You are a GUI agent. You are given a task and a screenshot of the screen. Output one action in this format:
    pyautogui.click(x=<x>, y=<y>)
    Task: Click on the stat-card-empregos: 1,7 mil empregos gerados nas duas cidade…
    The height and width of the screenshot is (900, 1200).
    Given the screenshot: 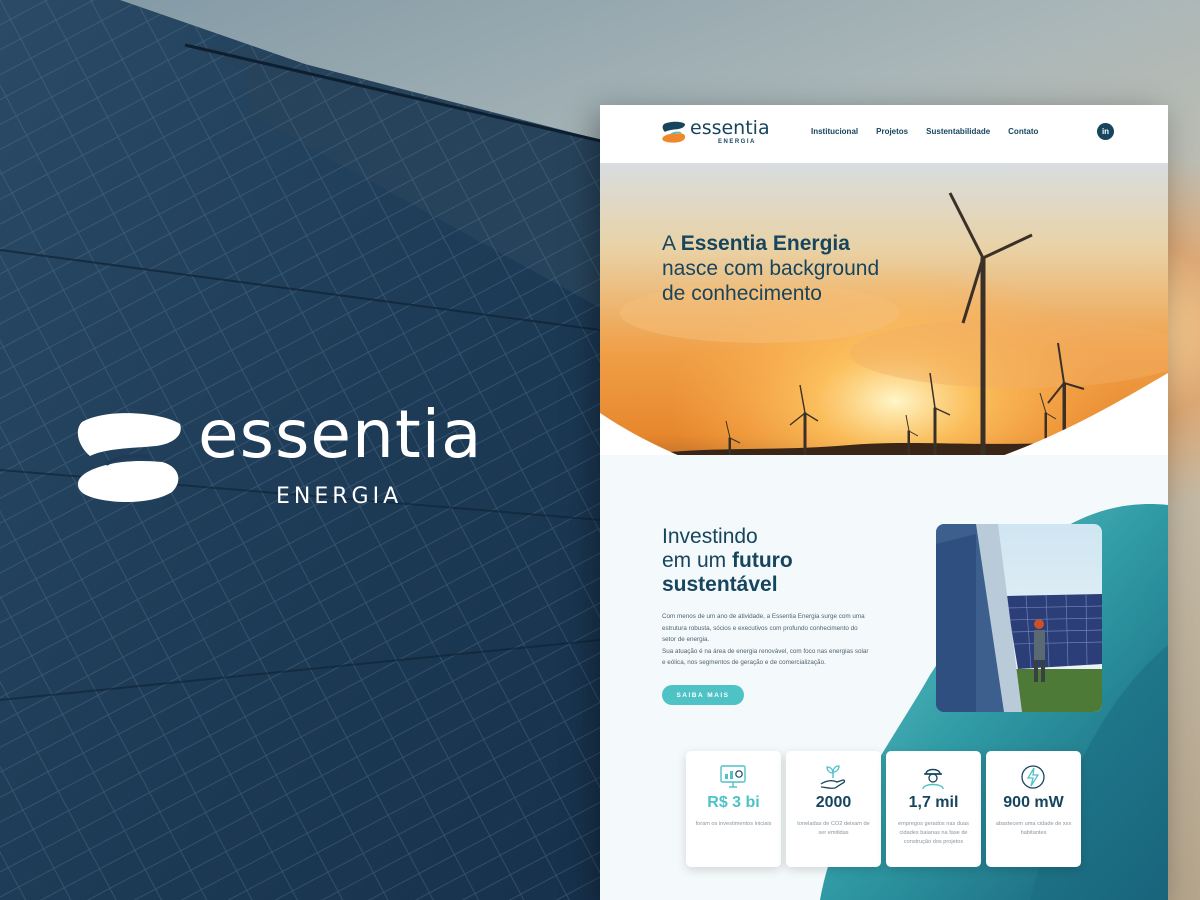 What is the action you would take?
    pyautogui.click(x=933, y=809)
    